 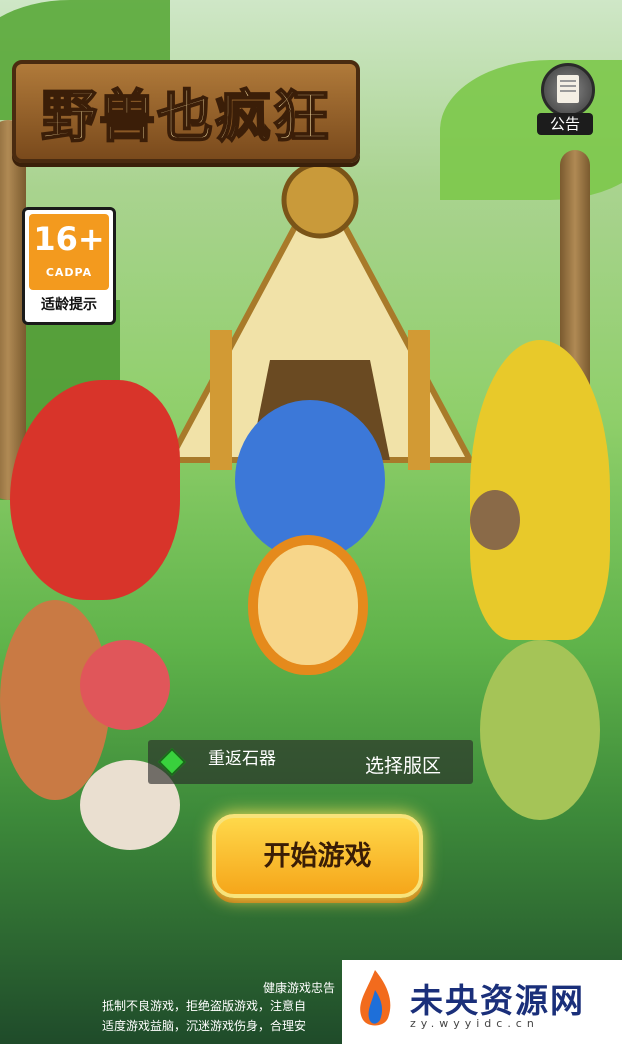 I want to click on server-name: 重返石器, so click(x=242, y=759).